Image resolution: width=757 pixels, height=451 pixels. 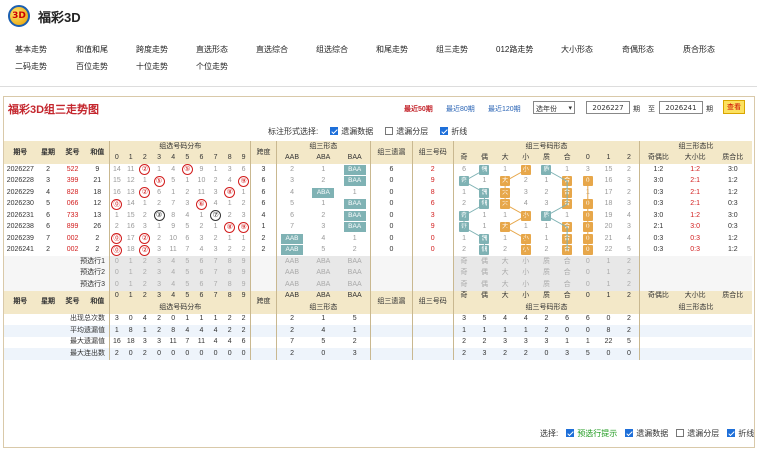 I want to click on nav-link: 012路走势, so click(x=514, y=49).